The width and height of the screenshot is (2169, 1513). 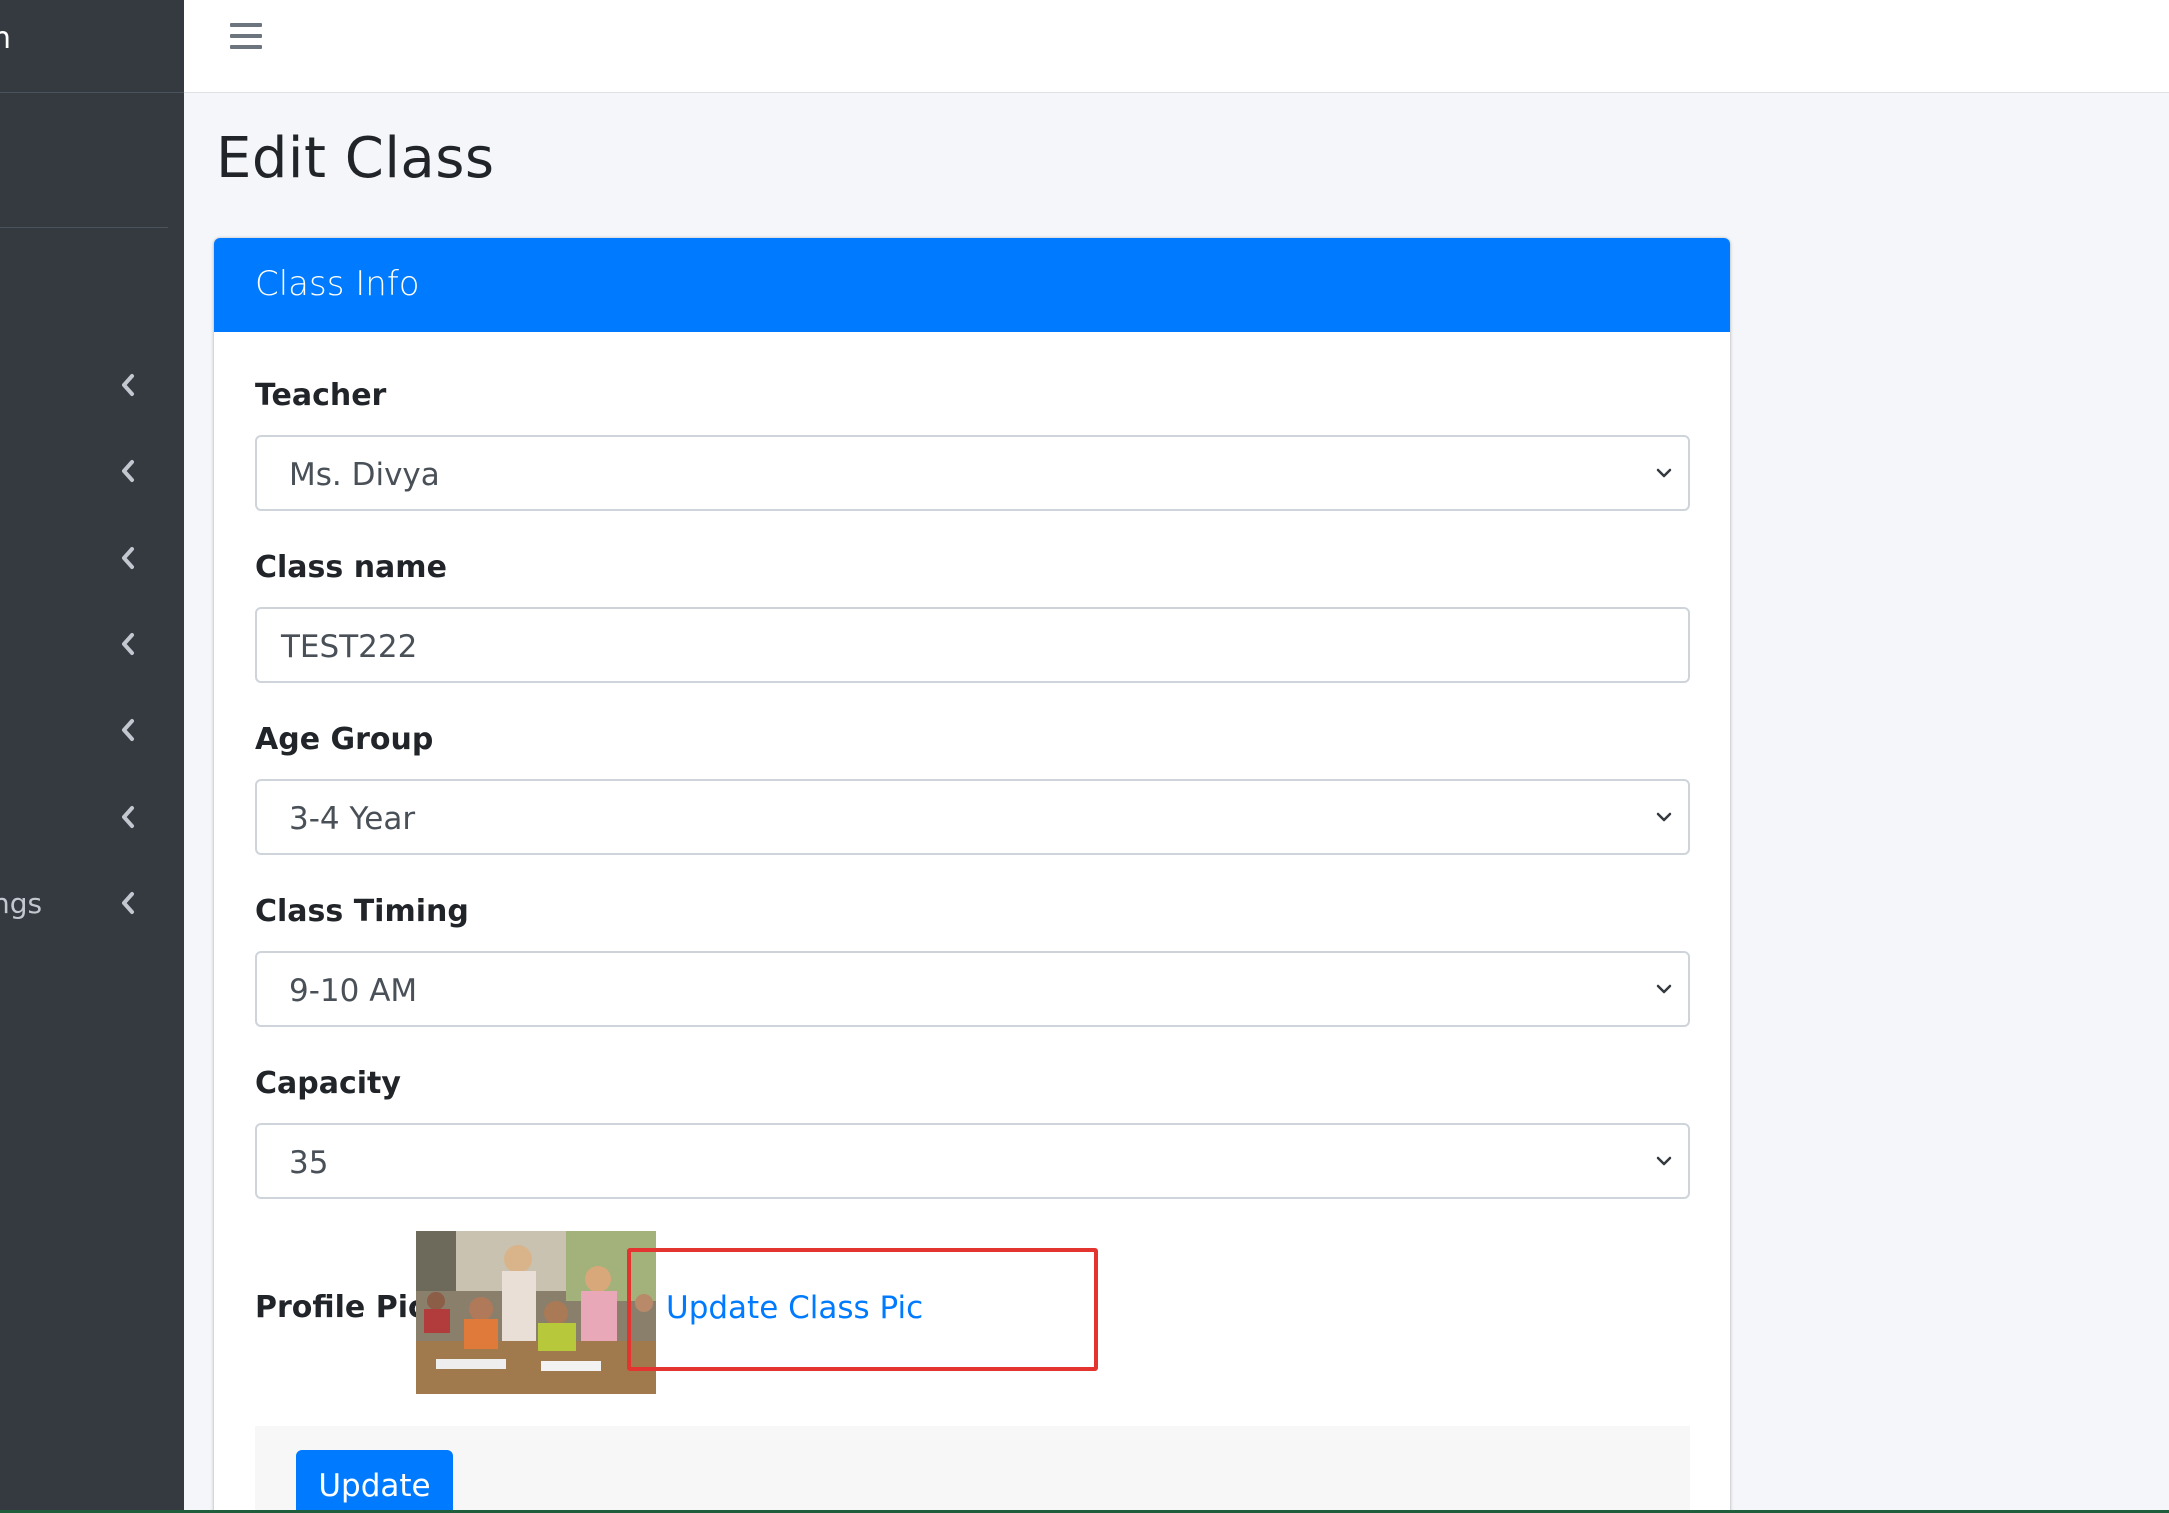 I want to click on sidebar-item-settings: ngs, so click(x=92, y=903).